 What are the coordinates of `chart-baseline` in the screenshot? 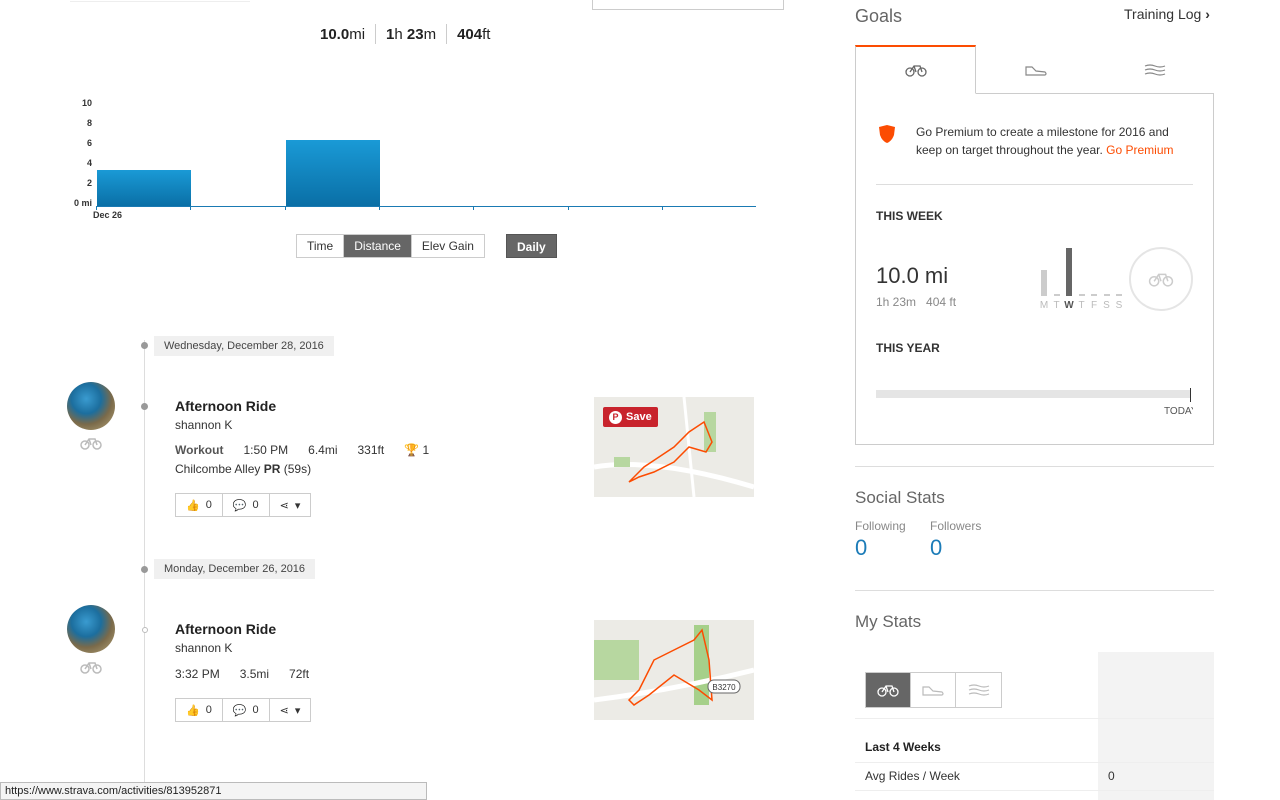 It's located at (426, 206).